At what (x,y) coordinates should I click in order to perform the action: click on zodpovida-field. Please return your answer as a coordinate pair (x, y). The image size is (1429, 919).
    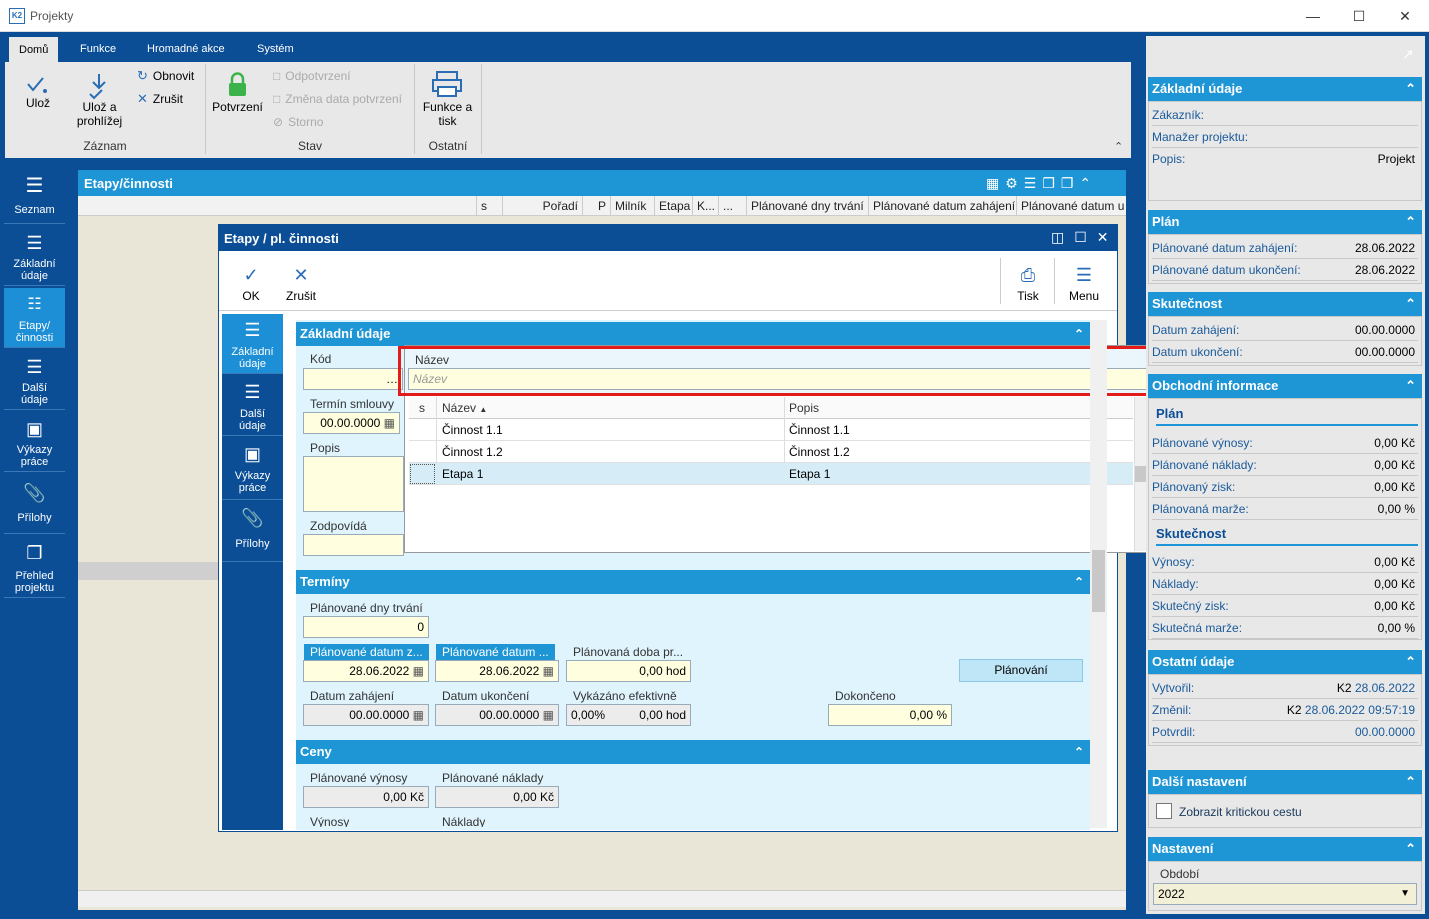
    Looking at the image, I should click on (353, 545).